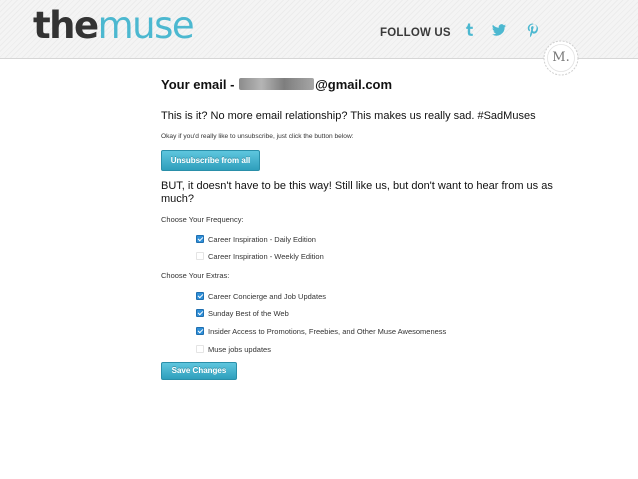  What do you see at coordinates (202, 219) in the screenshot?
I see `frequency-label: Choose Your Frequency:` at bounding box center [202, 219].